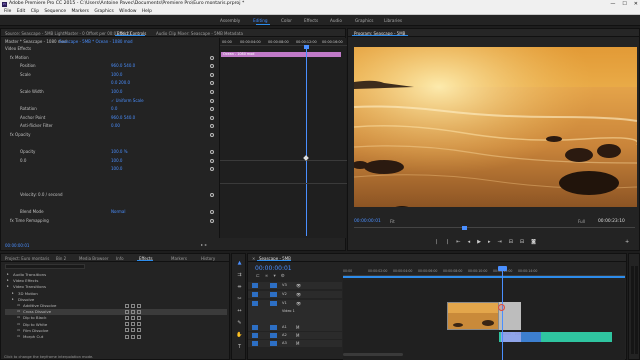  I want to click on close-button: ✕, so click(636, 4).